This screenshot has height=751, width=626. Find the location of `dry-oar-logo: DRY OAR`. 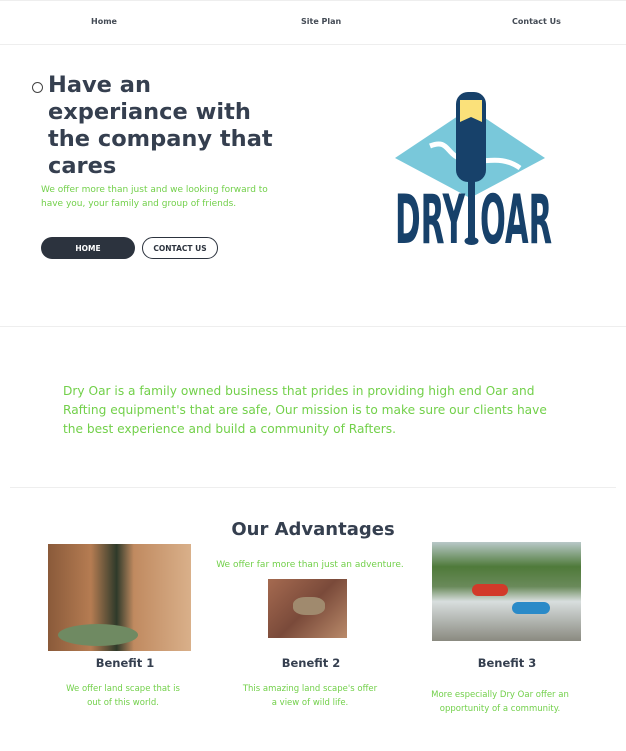

dry-oar-logo: DRY OAR is located at coordinates (473, 172).